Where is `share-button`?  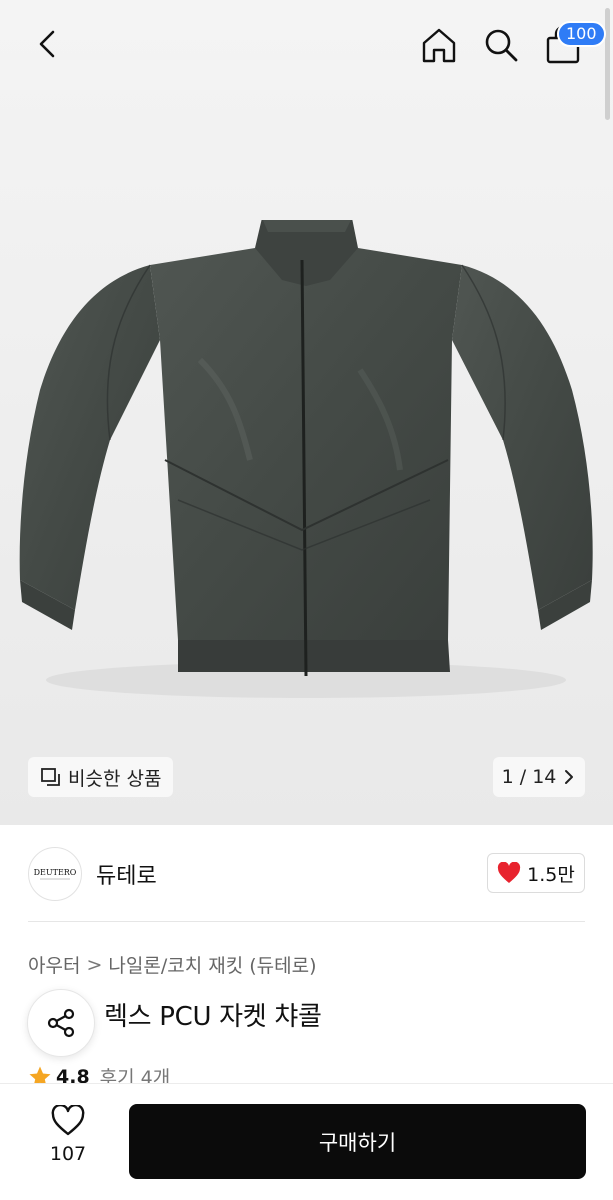 share-button is located at coordinates (61, 1023).